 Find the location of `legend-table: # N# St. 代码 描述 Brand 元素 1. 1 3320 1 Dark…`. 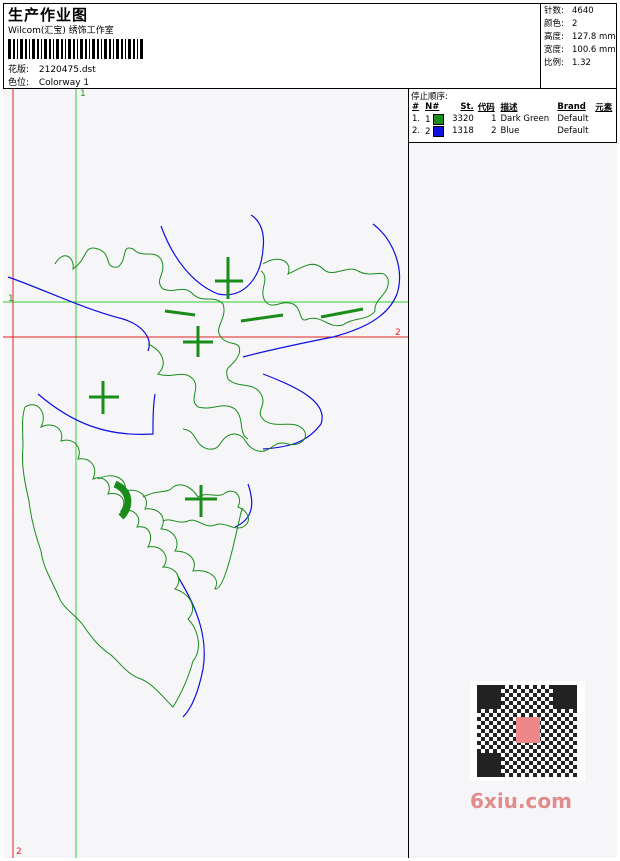

legend-table: # N# St. 代码 描述 Brand 元素 1. 1 3320 1 Dark… is located at coordinates (513, 119).